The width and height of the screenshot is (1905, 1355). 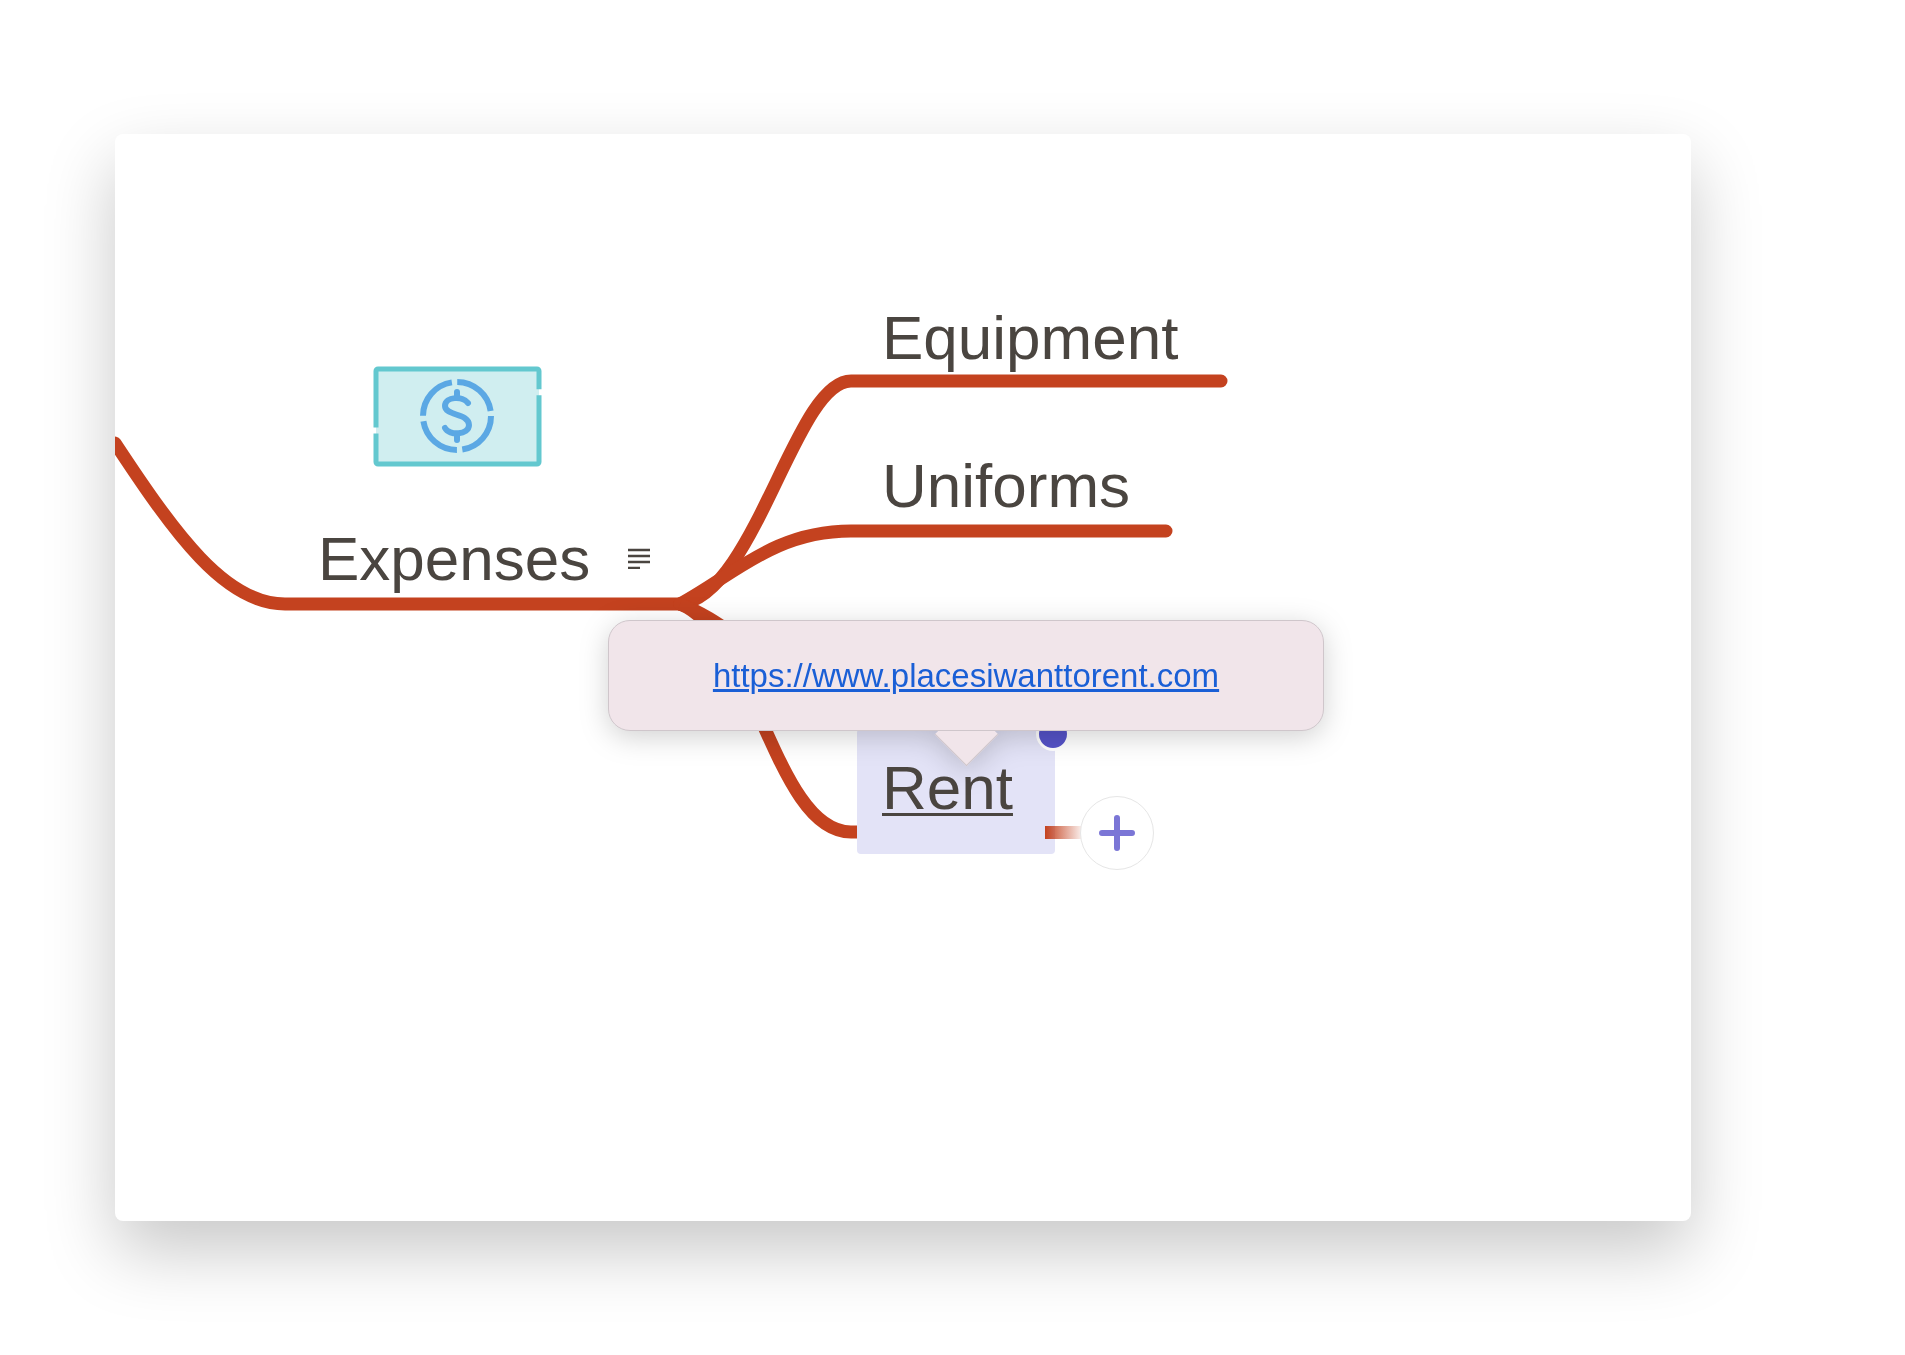 I want to click on dollar-bill-icon, so click(x=457, y=416).